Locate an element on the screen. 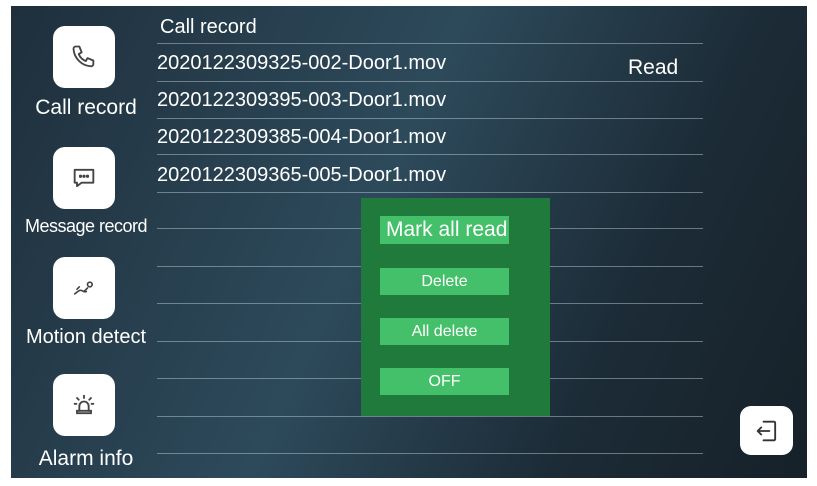 The width and height of the screenshot is (817, 486). sidebar-item-label: Motion detect is located at coordinates (86, 337).